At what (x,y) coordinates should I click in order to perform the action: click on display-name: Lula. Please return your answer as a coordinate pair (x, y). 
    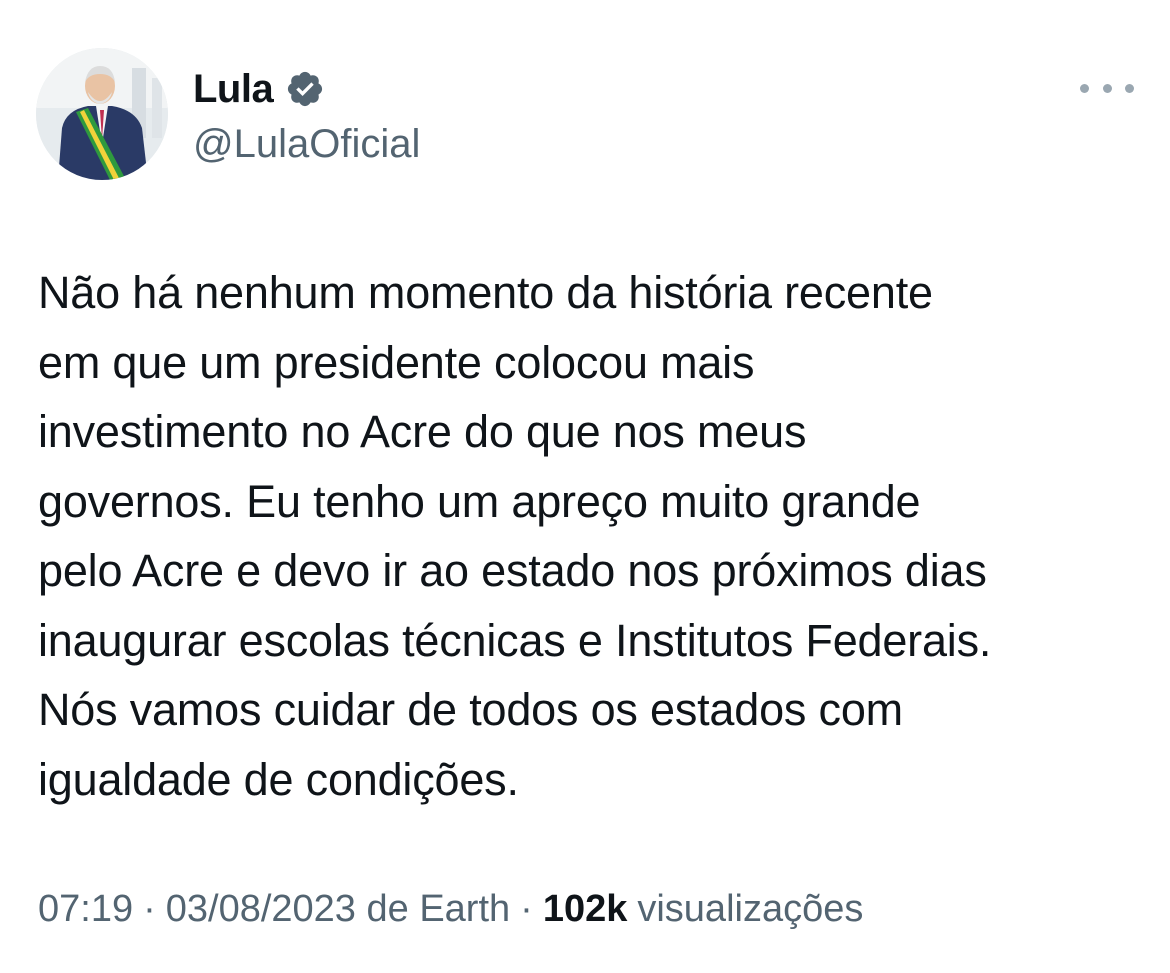
    Looking at the image, I should click on (233, 89).